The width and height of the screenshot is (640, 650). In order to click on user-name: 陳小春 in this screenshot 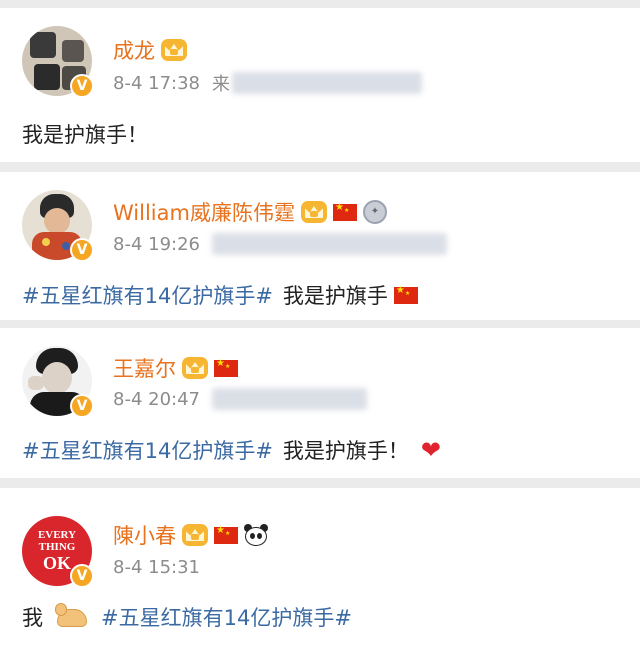, I will do `click(190, 535)`.